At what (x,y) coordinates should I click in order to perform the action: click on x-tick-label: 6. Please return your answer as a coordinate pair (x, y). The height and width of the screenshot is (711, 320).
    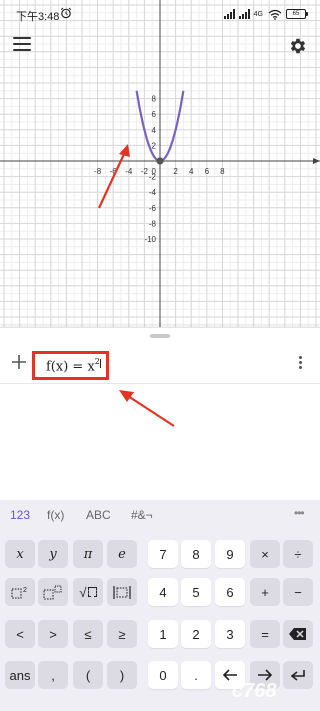
    Looking at the image, I should click on (207, 171).